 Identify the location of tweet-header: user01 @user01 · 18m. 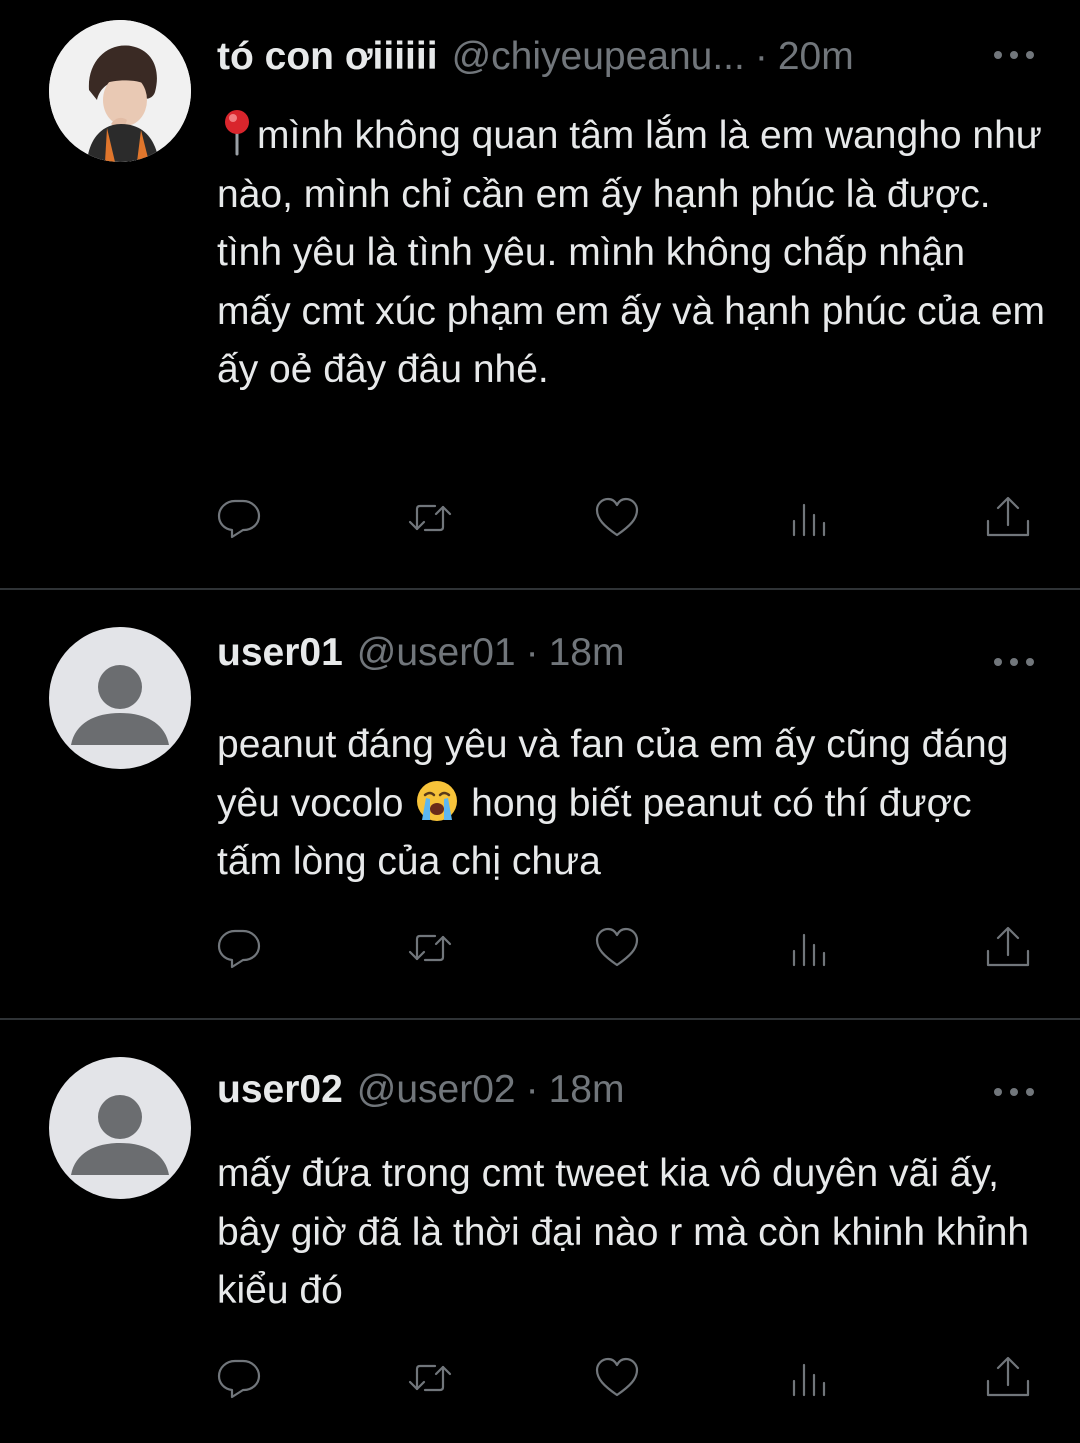
(628, 653).